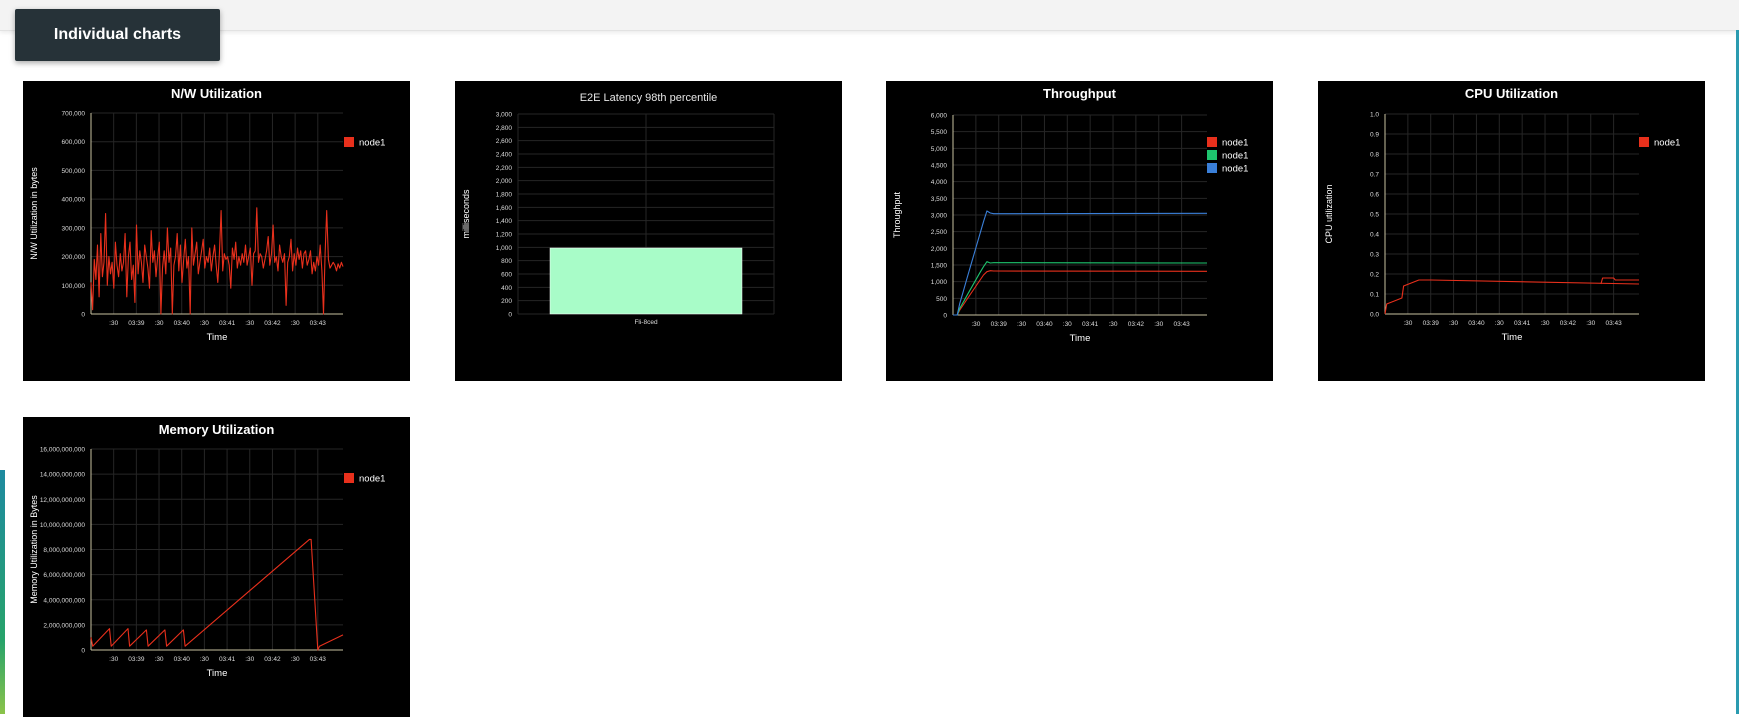 This screenshot has height=717, width=1739. Describe the element at coordinates (1374, 195) in the screenshot. I see `y-tick-label: 0.6` at that location.